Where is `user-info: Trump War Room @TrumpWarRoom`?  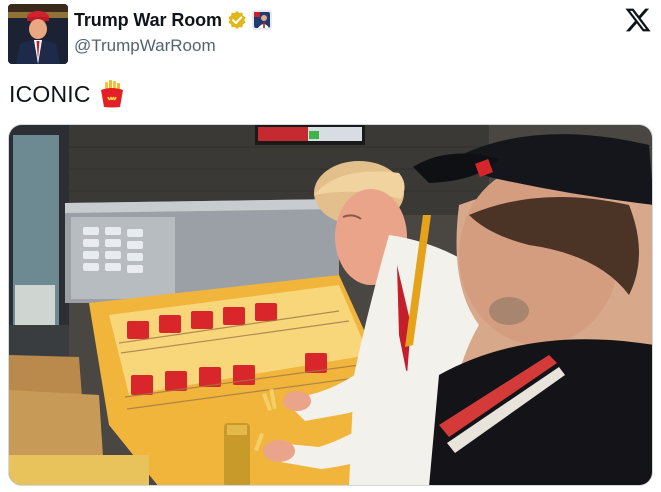
user-info: Trump War Room @TrumpWarRoom is located at coordinates (173, 32).